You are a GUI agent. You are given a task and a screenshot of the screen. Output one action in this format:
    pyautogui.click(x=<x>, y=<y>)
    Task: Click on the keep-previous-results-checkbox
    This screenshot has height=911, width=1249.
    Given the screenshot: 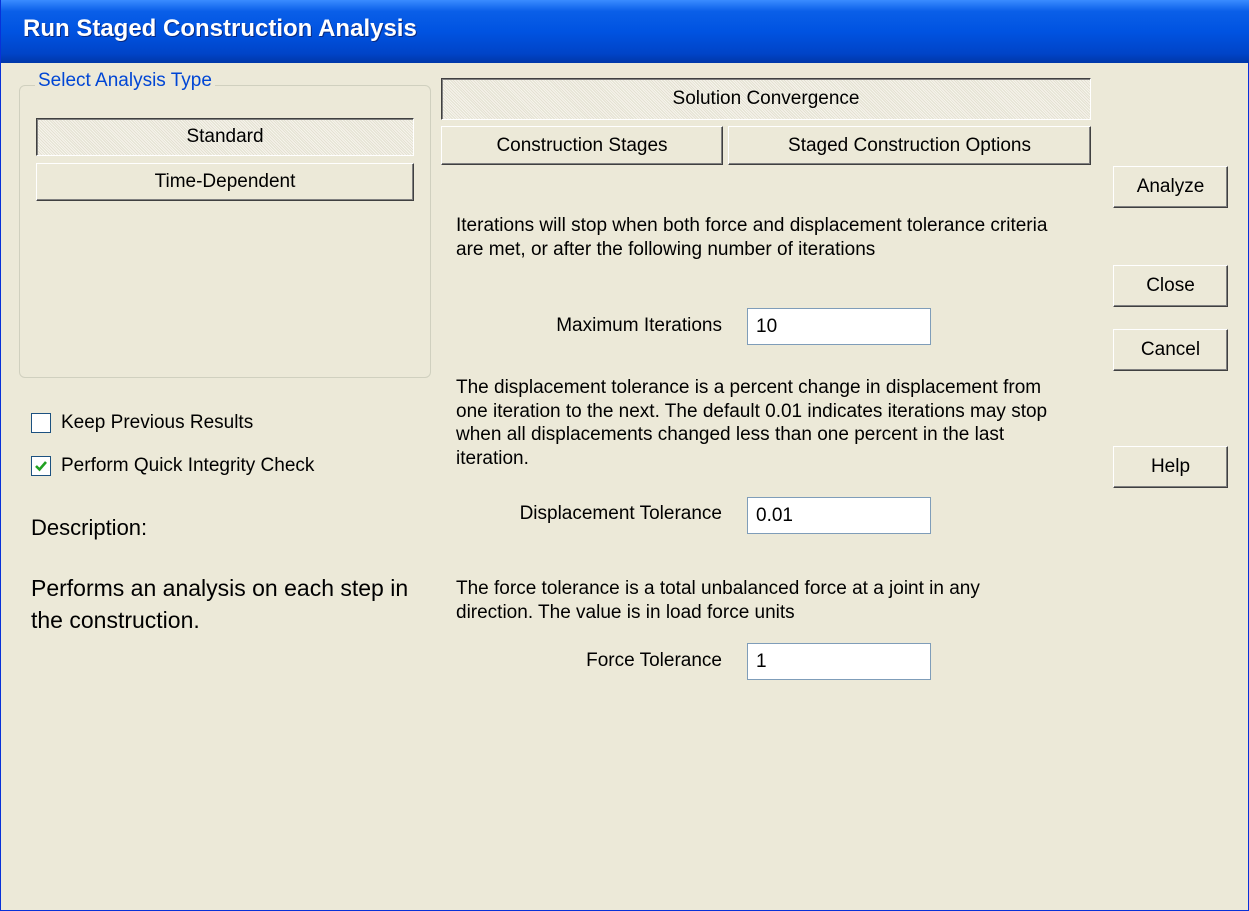 What is the action you would take?
    pyautogui.click(x=41, y=423)
    